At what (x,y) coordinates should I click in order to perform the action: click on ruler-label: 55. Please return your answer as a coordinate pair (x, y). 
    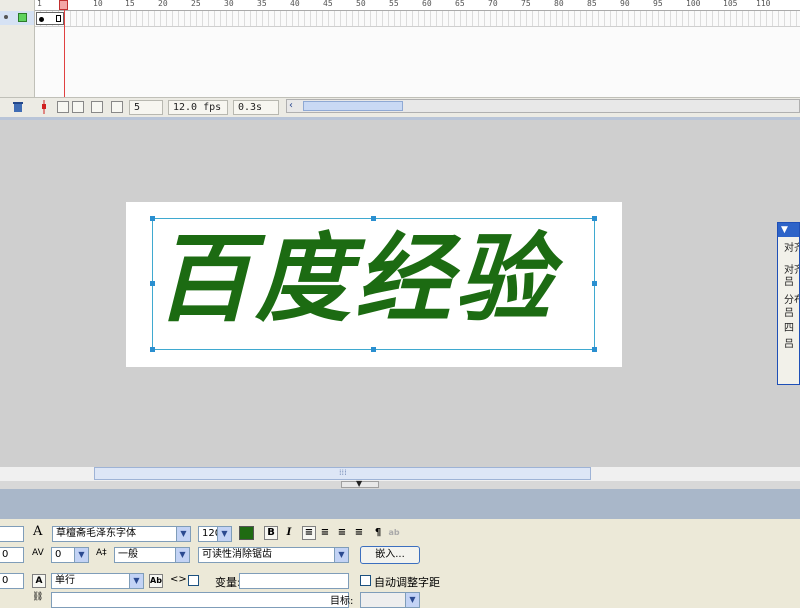
    Looking at the image, I should click on (394, 4).